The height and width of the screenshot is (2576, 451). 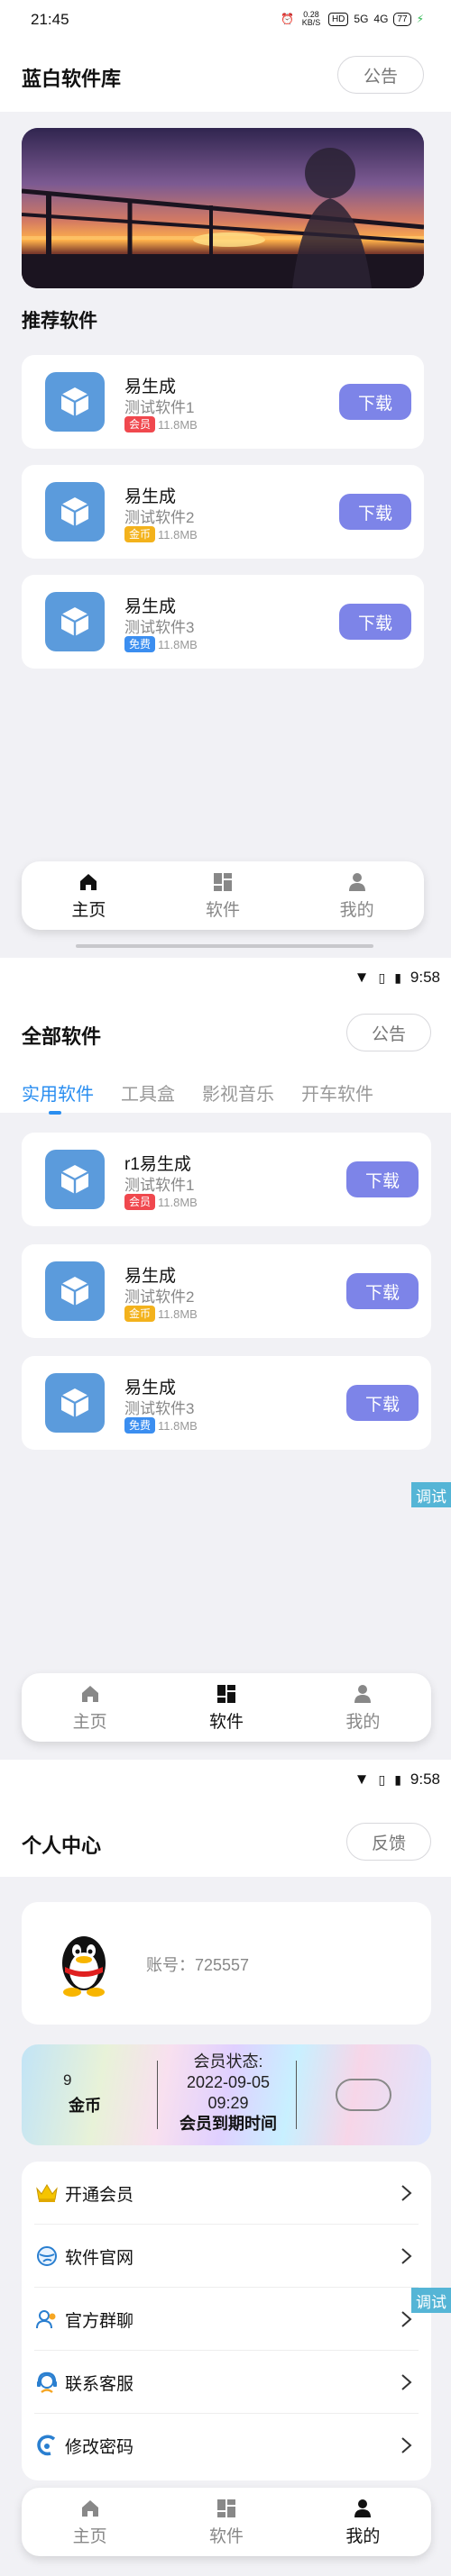 I want to click on menu-item-change-password: 修改密码, so click(x=226, y=2445).